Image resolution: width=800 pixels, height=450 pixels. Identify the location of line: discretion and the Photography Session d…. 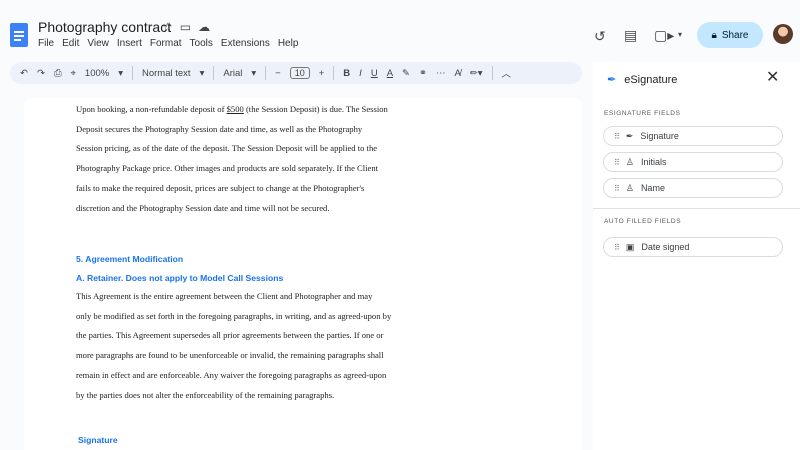
(203, 207).